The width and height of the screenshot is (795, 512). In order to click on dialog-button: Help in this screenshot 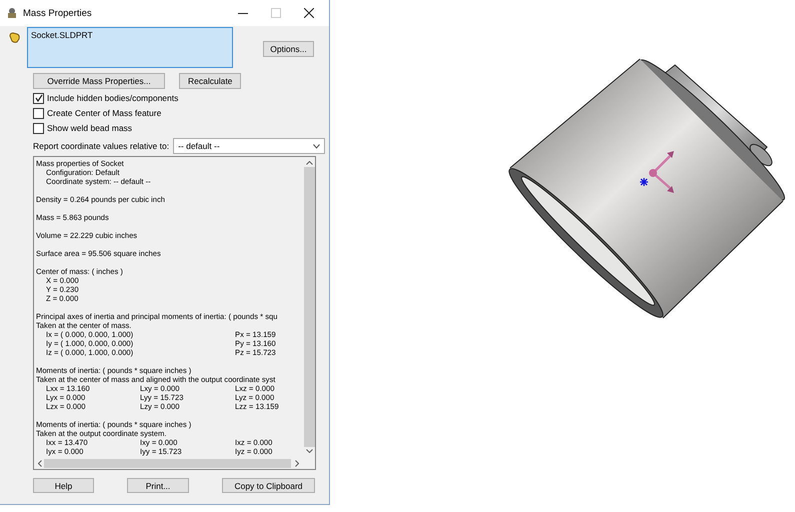, I will do `click(63, 485)`.